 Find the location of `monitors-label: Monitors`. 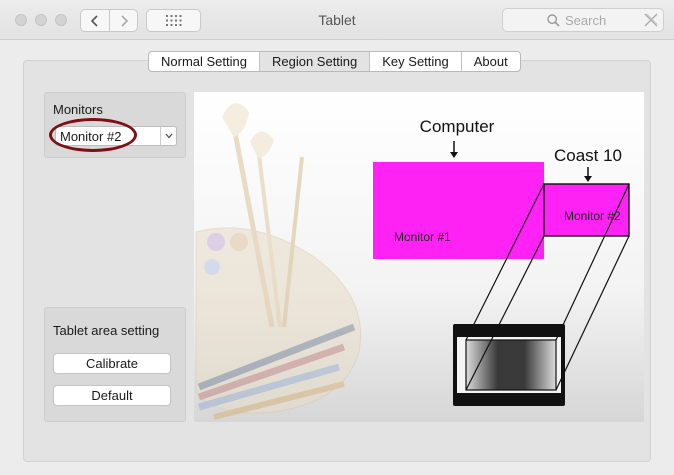

monitors-label: Monitors is located at coordinates (78, 109).